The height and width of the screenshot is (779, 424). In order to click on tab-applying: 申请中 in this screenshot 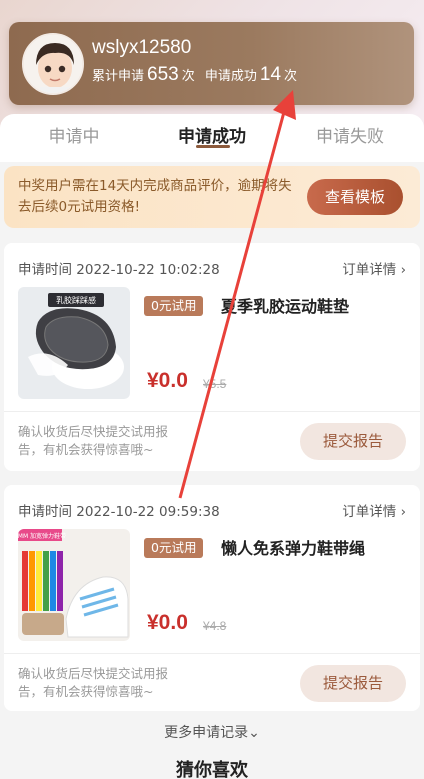, I will do `click(74, 134)`.